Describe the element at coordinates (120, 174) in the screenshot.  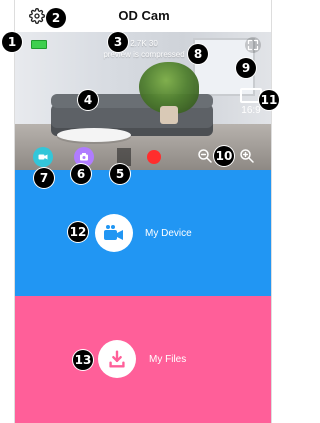
I see `callout-5: 5` at that location.